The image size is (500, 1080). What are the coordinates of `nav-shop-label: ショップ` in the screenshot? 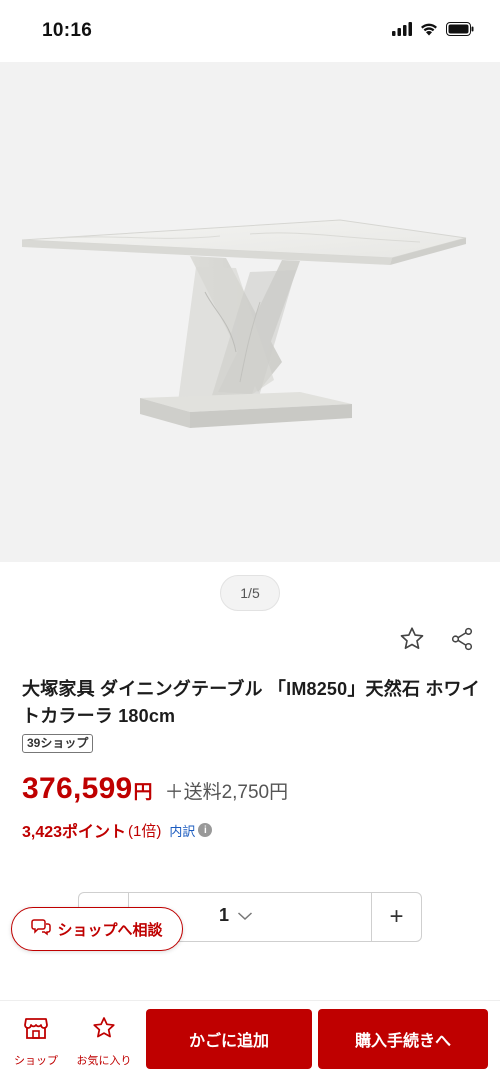 It's located at (36, 1061).